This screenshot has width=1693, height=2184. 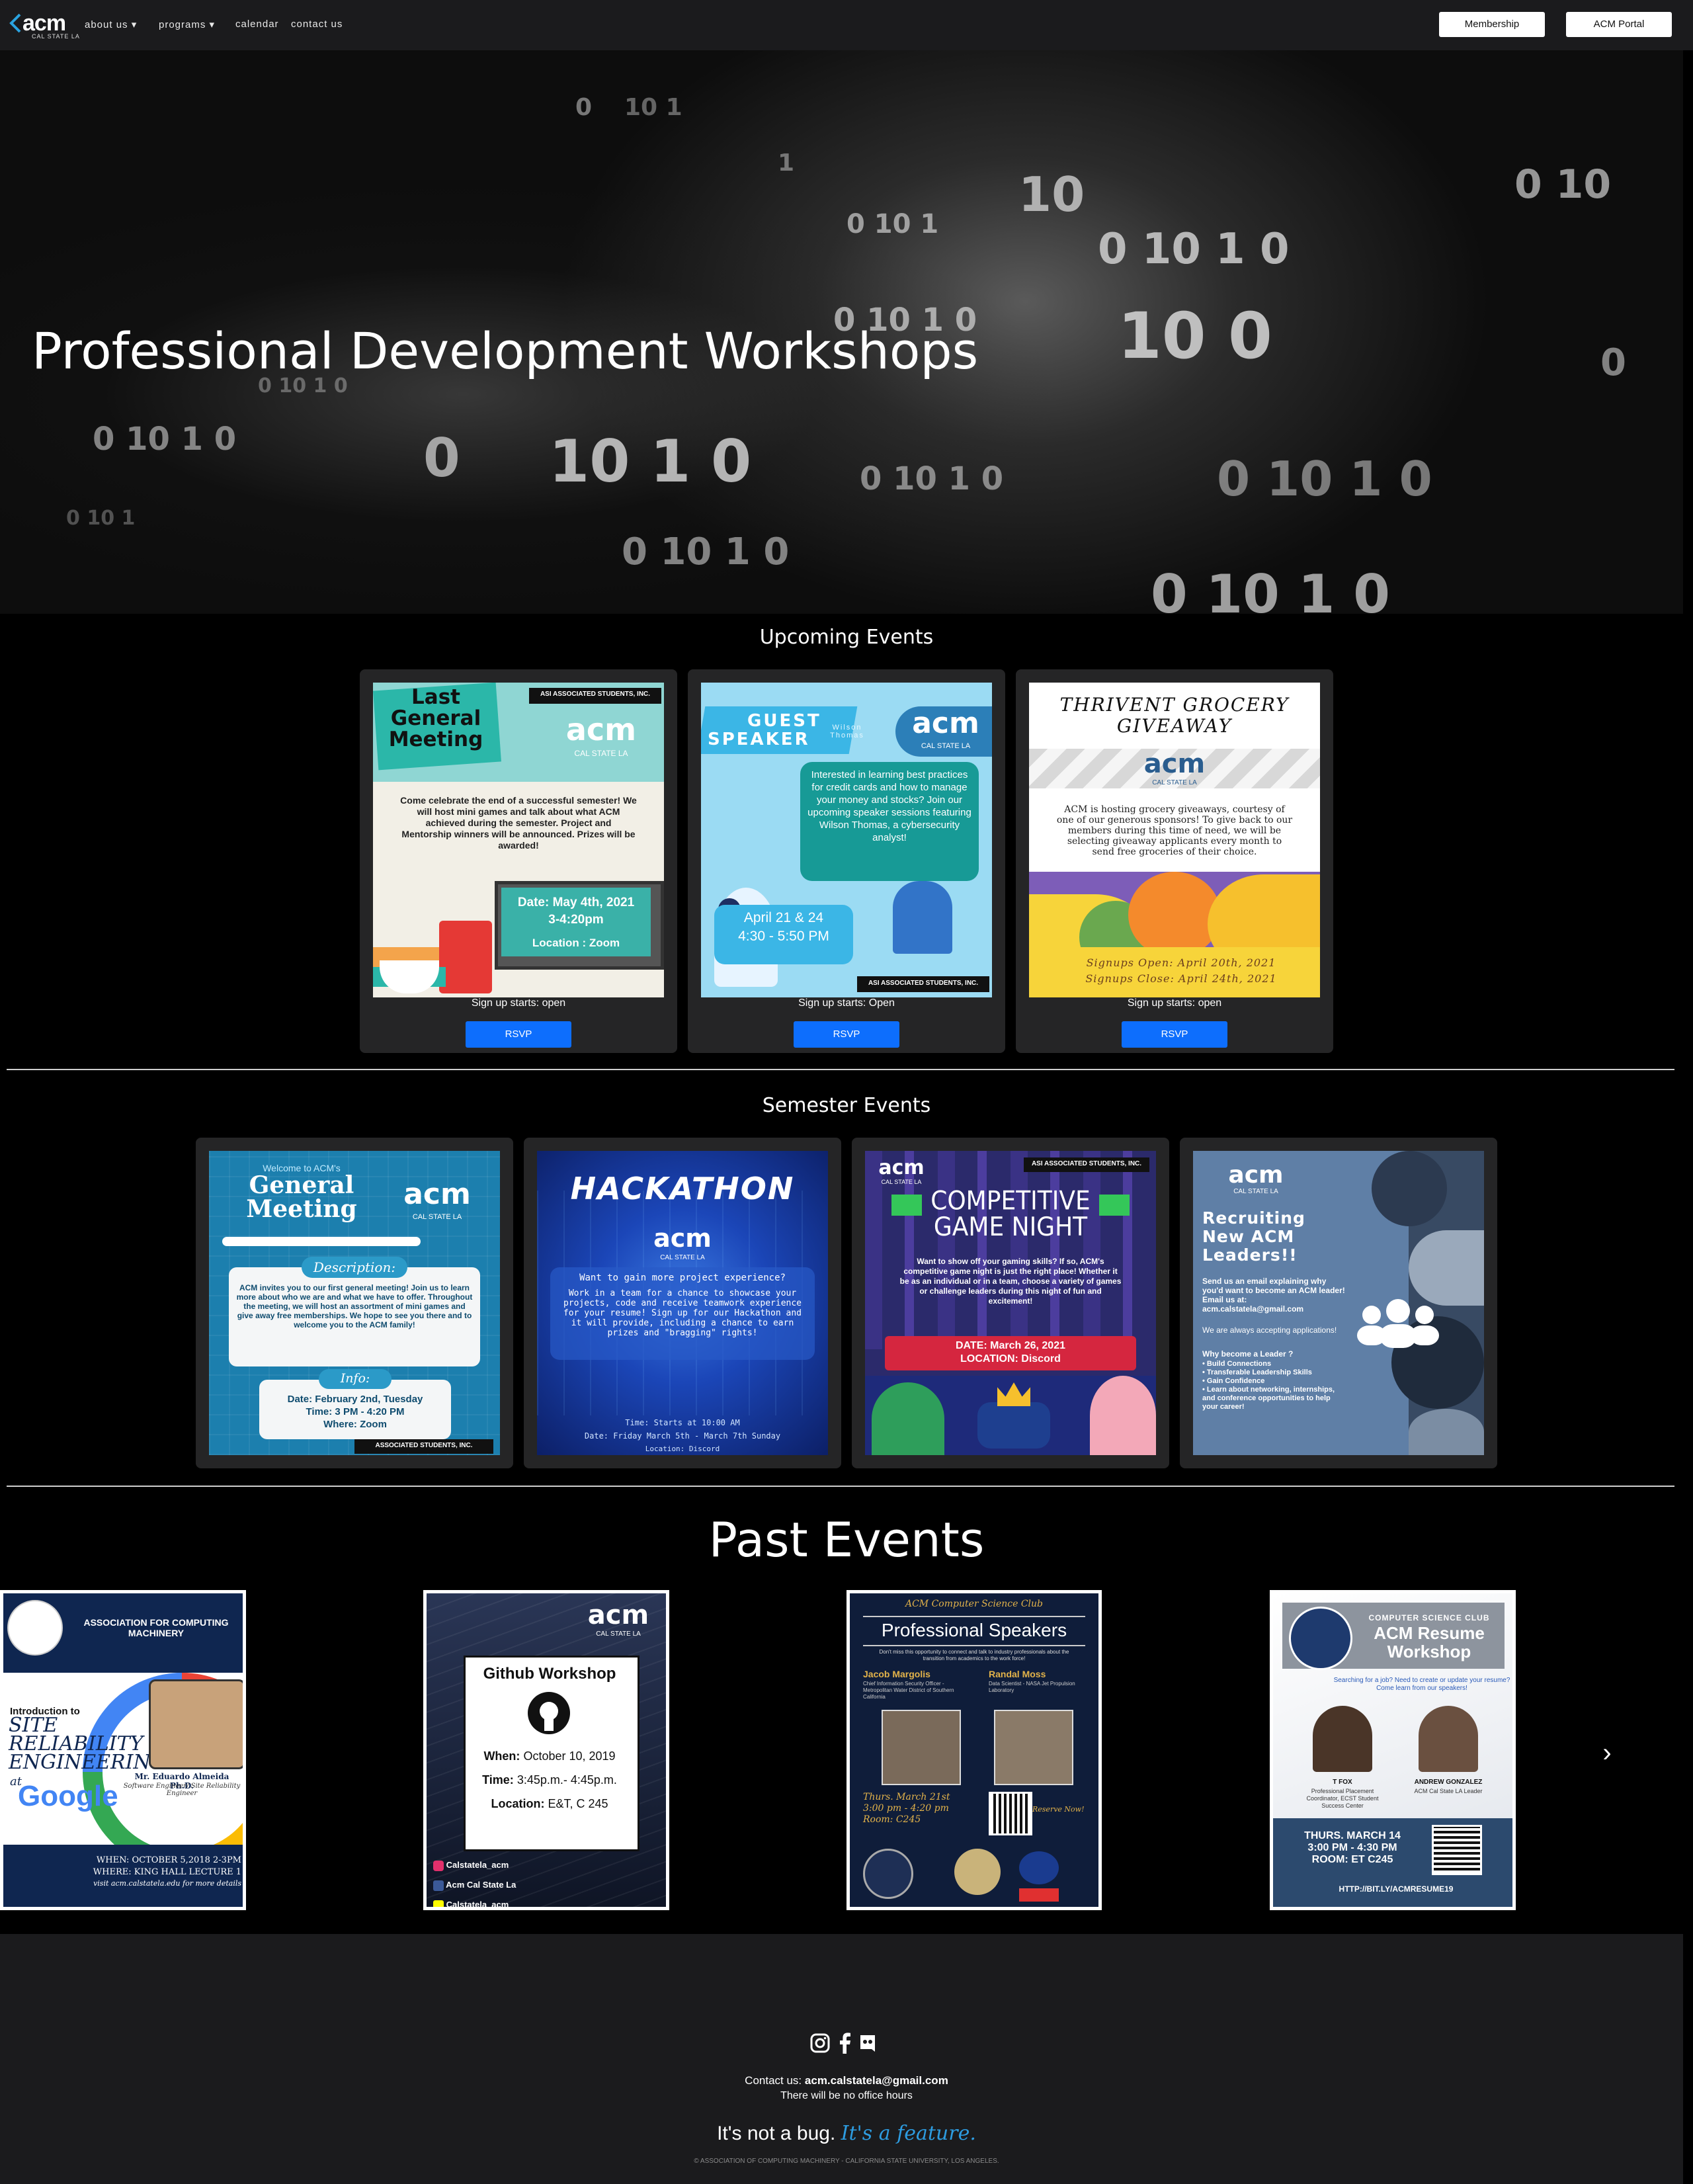 I want to click on nav-calendar: calendar, so click(x=257, y=24).